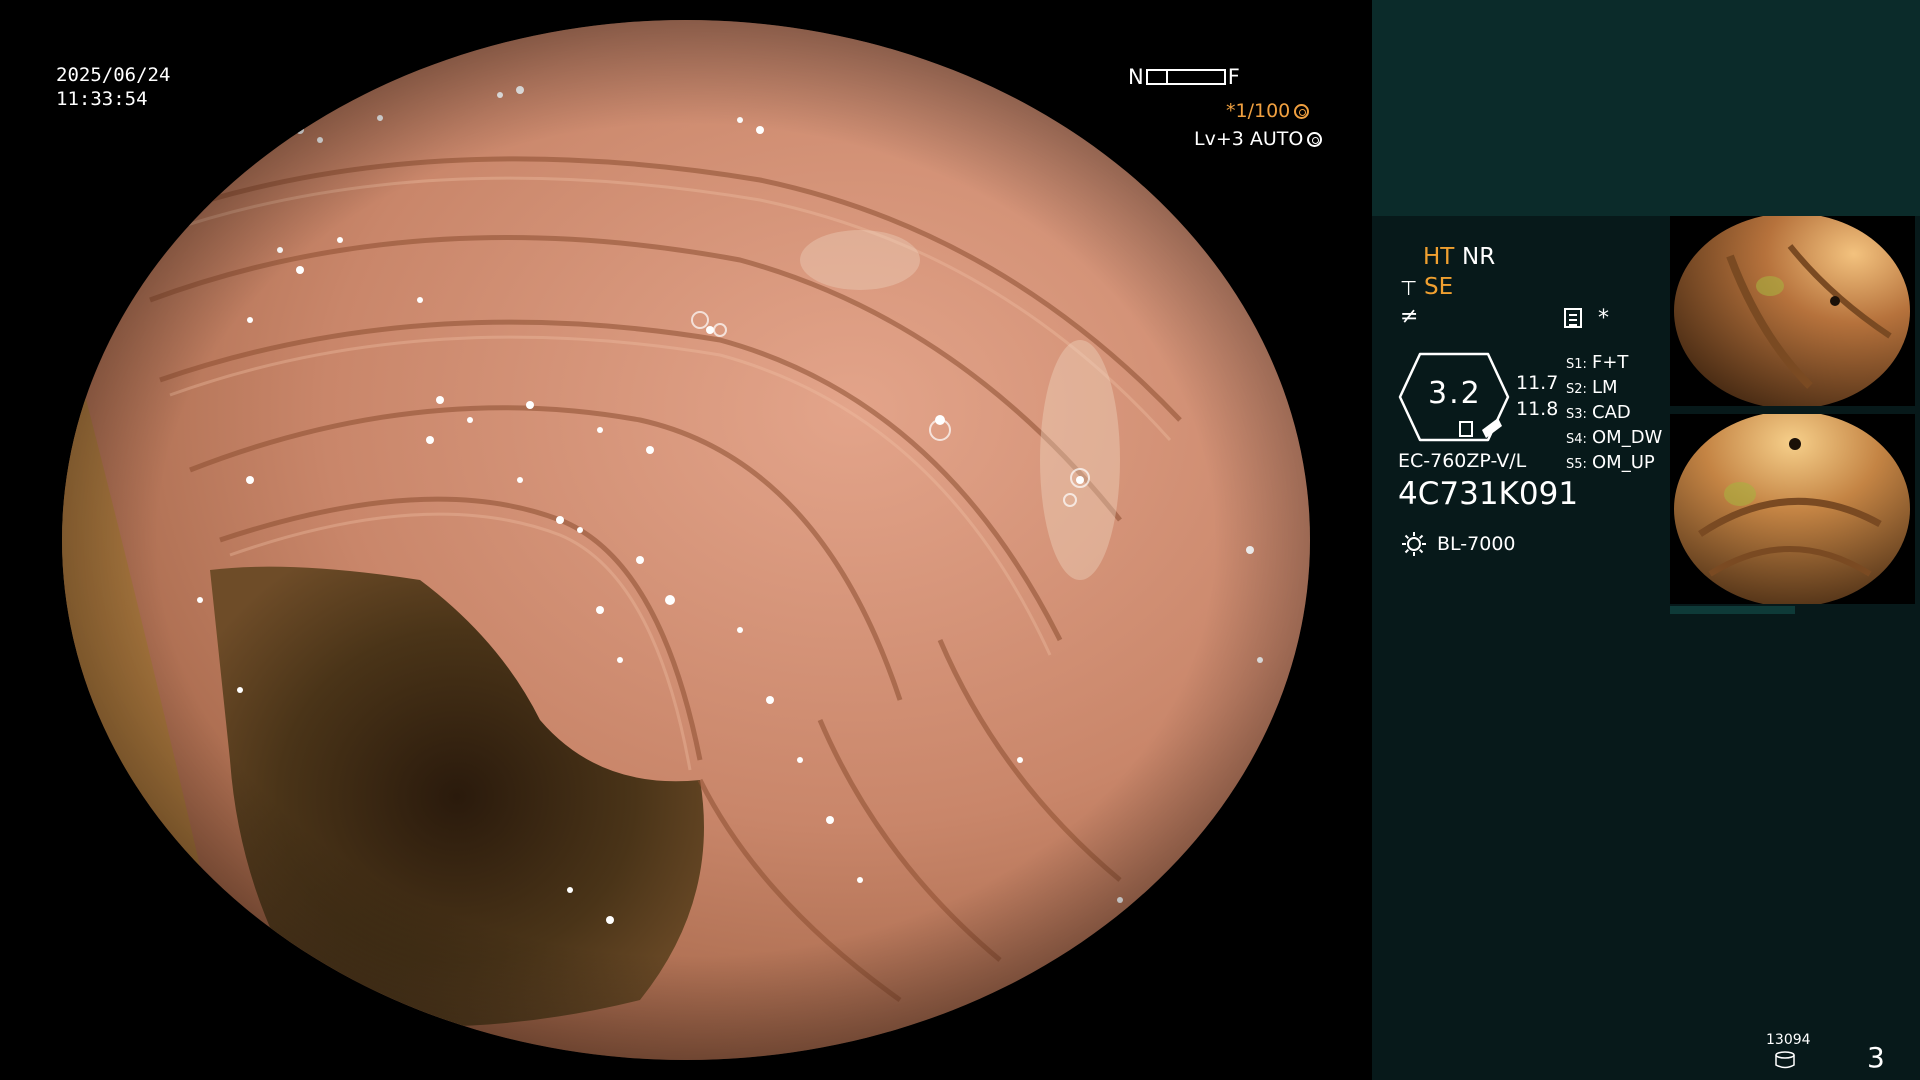 The width and height of the screenshot is (1920, 1080). I want to click on slot-s3: S3: CAD, so click(1598, 412).